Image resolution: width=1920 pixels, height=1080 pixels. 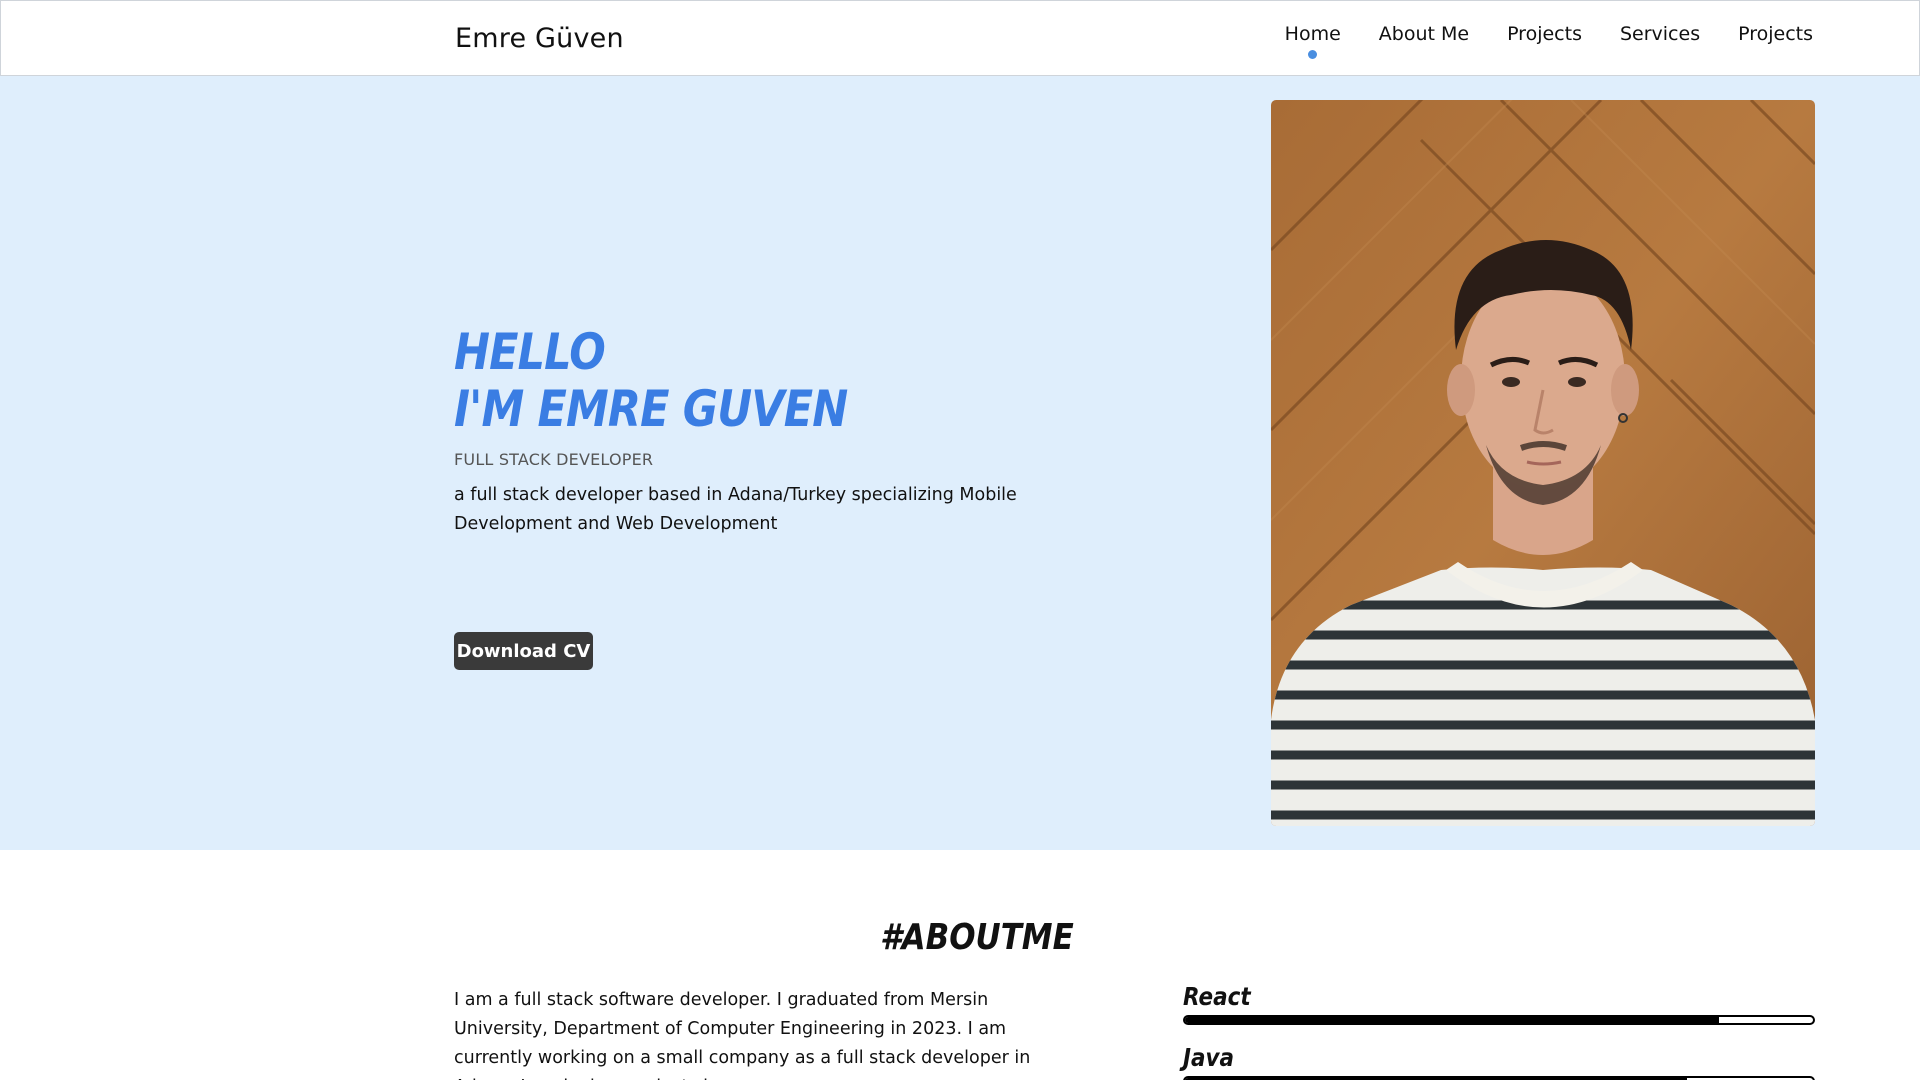 I want to click on hero-title: HELLO I'M EMRE GUVEN, so click(x=651, y=380).